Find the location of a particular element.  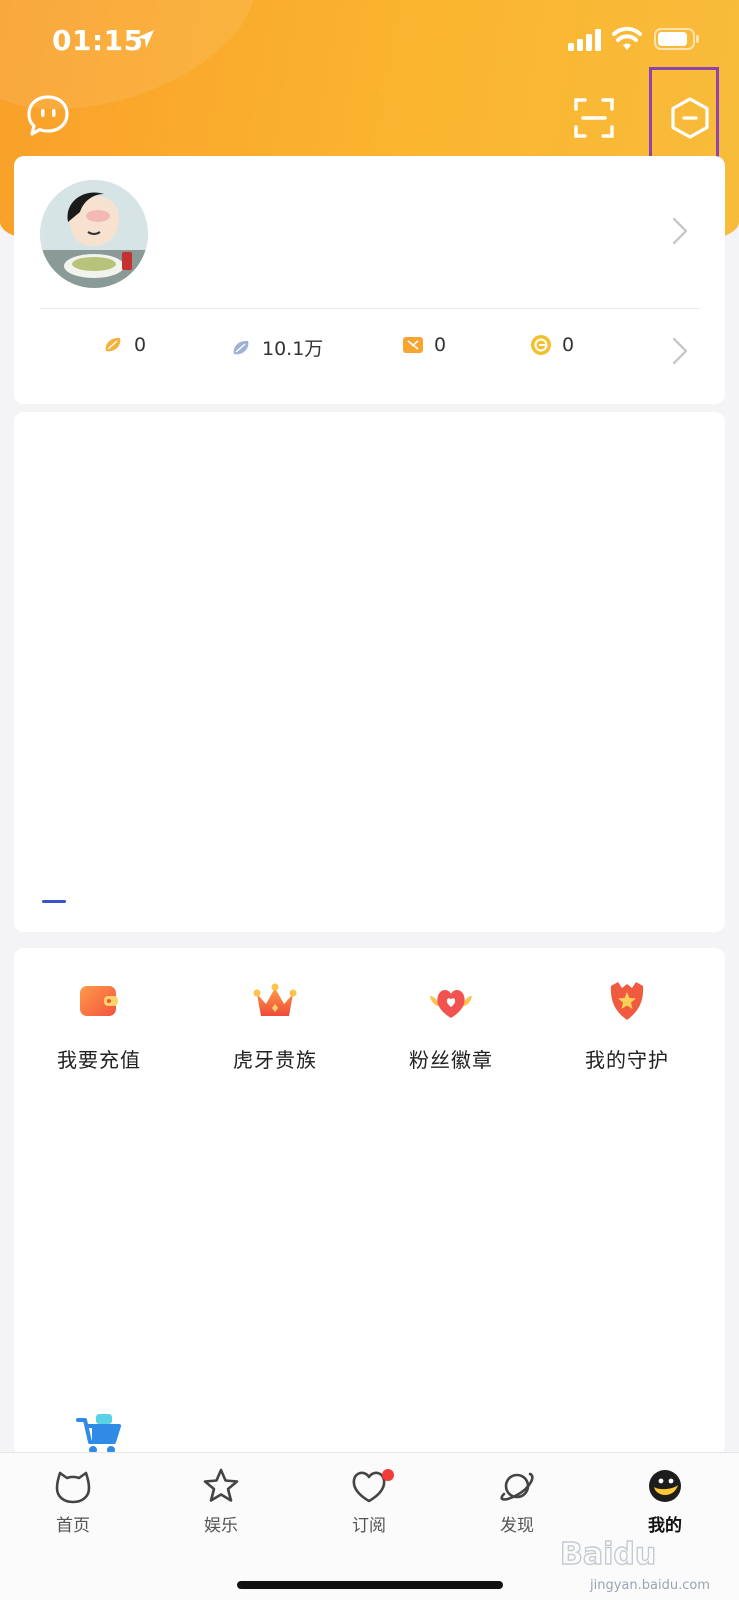

menu-label: 我的守护 is located at coordinates (627, 1060).